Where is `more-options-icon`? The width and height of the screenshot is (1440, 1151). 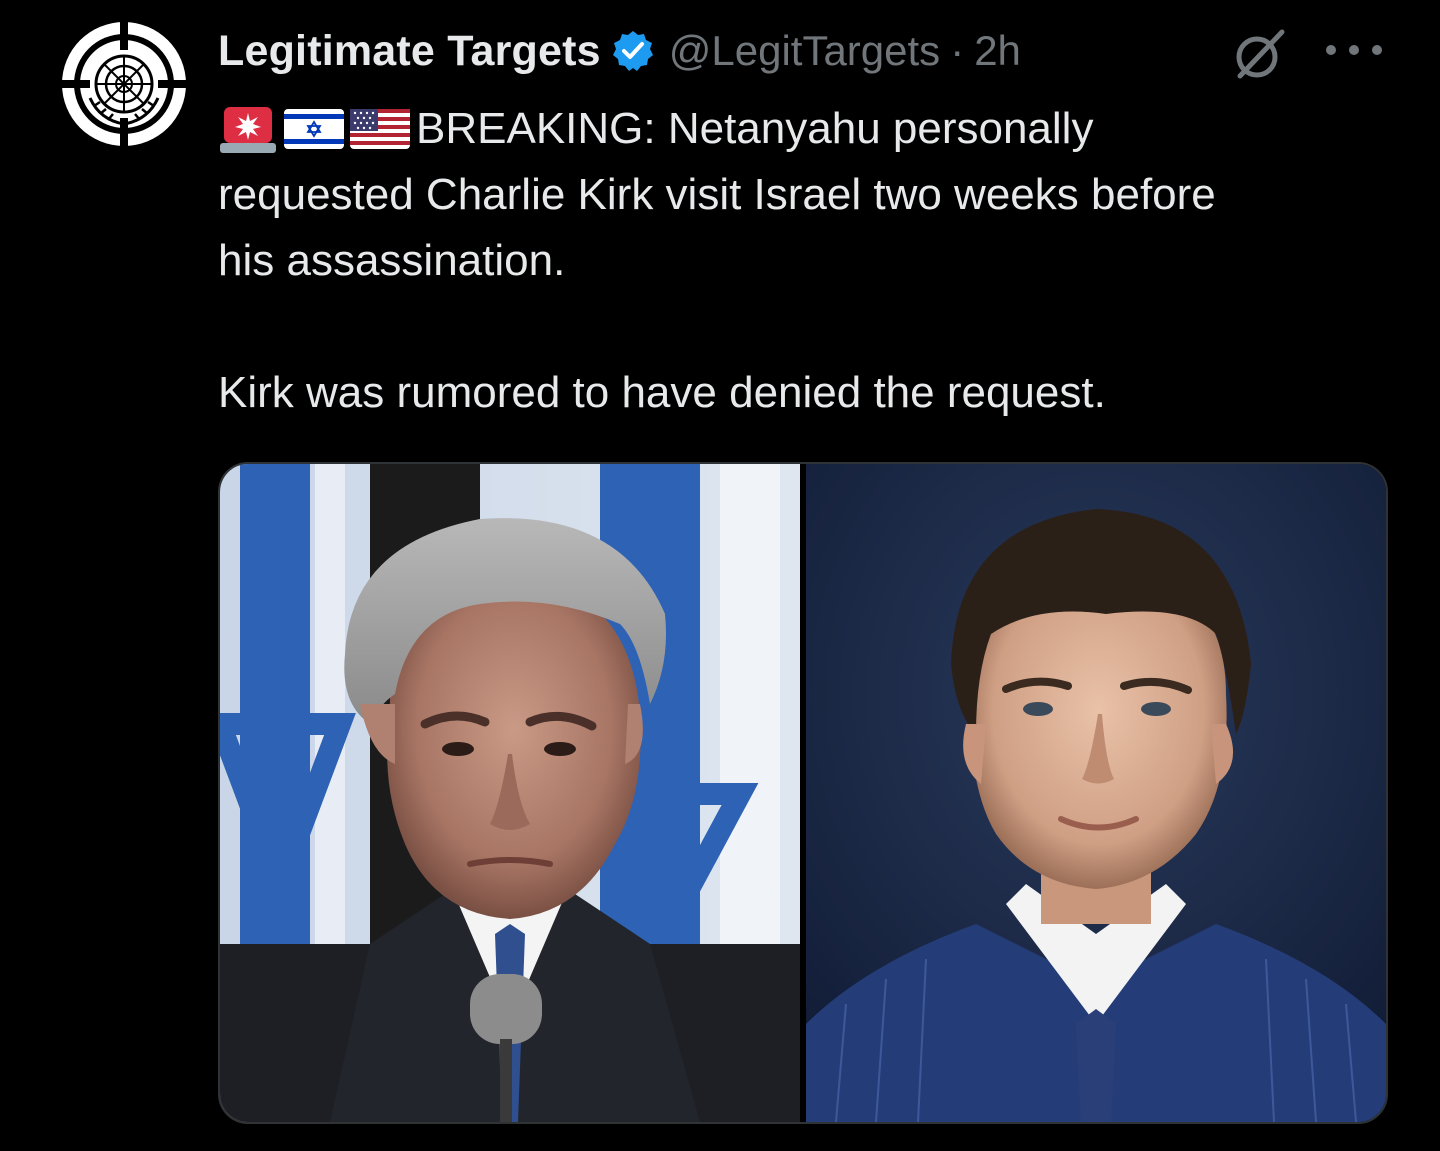 more-options-icon is located at coordinates (1354, 50).